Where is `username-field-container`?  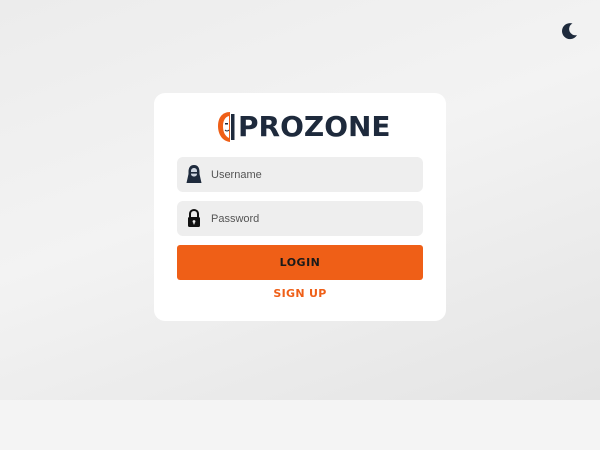 username-field-container is located at coordinates (300, 174).